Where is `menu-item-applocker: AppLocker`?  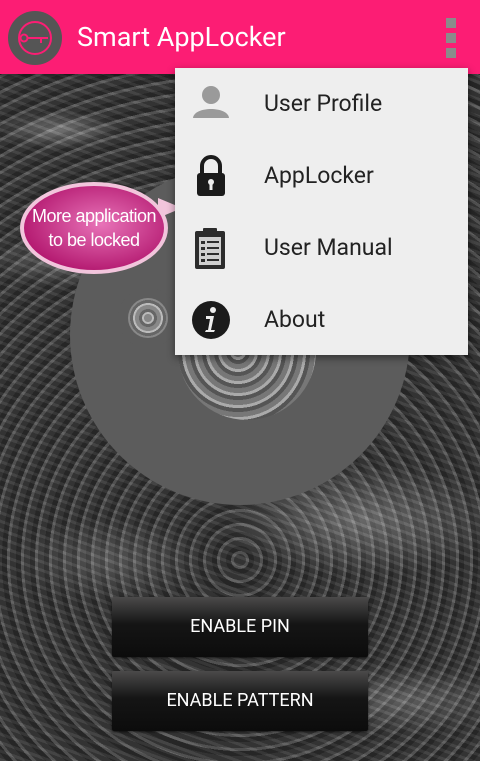
menu-item-applocker: AppLocker is located at coordinates (321, 176).